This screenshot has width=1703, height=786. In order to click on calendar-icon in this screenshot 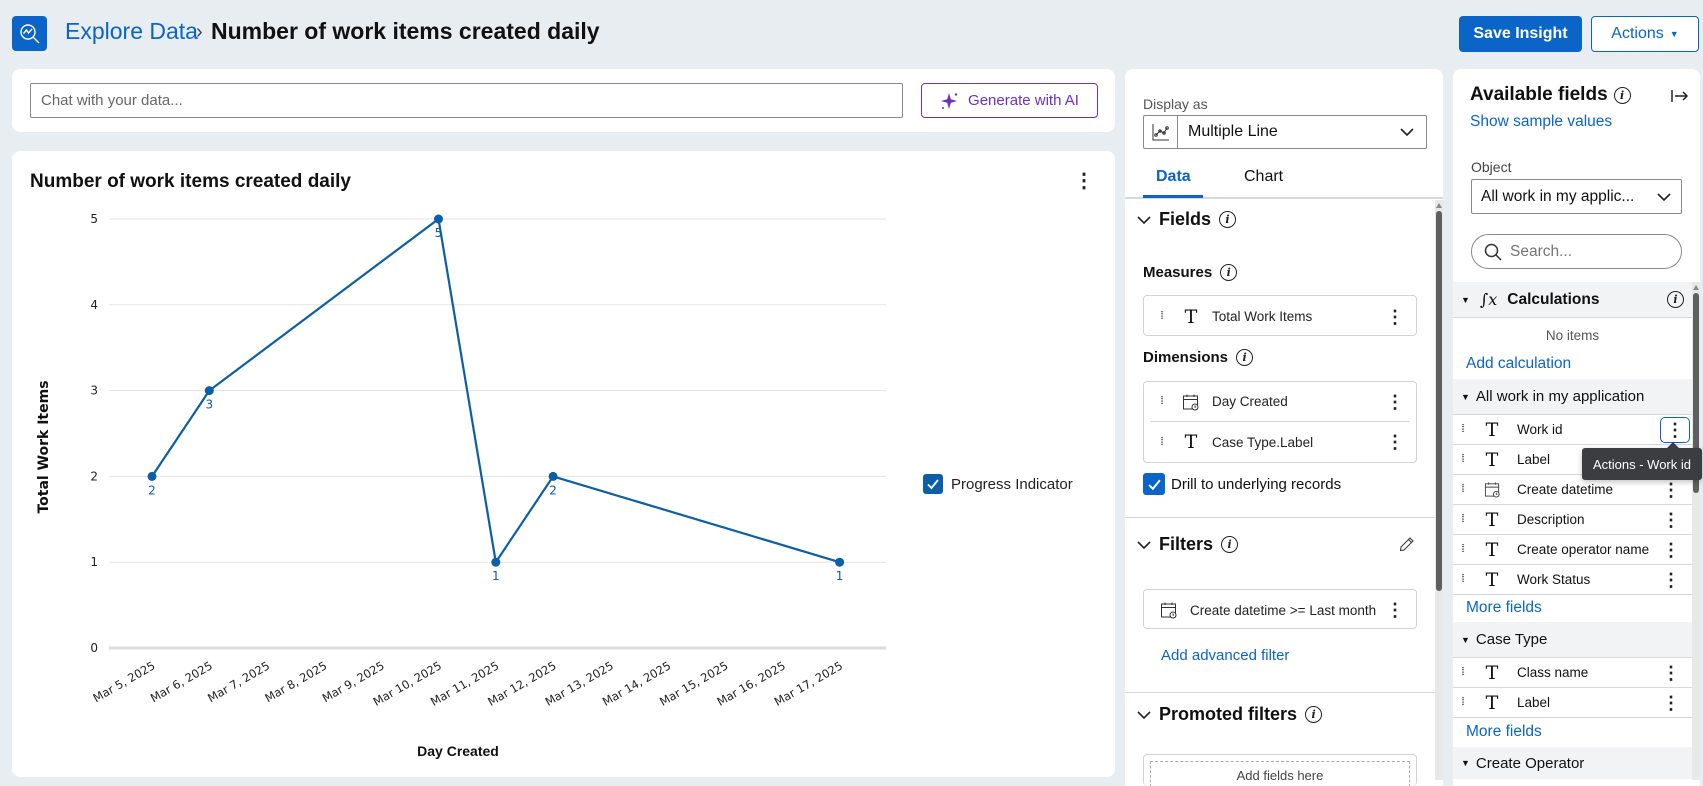, I will do `click(1492, 489)`.